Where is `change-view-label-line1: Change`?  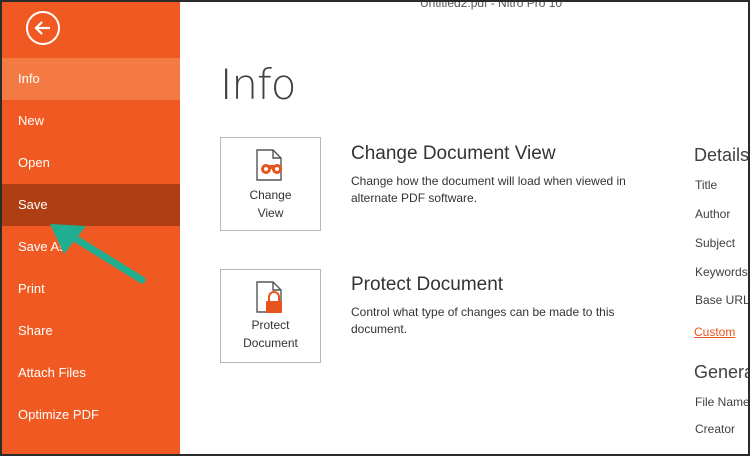 change-view-label-line1: Change is located at coordinates (270, 195).